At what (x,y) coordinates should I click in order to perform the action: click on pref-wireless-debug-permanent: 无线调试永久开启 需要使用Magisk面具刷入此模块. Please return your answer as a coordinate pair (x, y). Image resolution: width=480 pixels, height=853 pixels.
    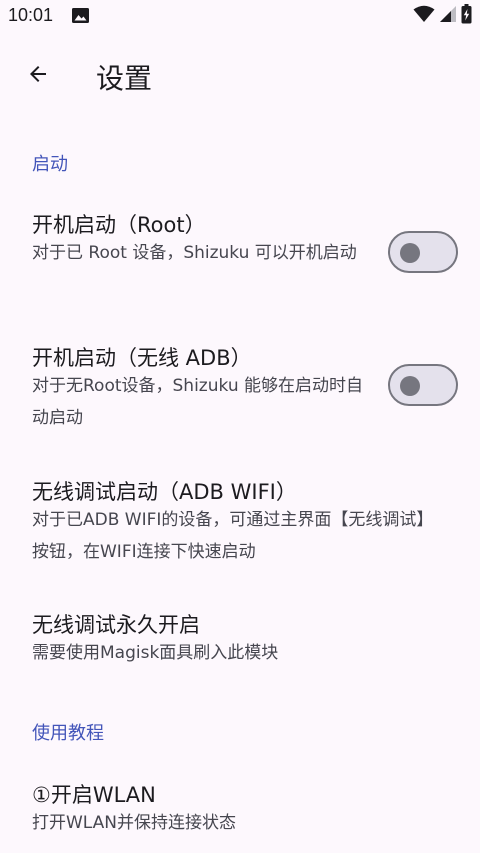
    Looking at the image, I should click on (240, 635).